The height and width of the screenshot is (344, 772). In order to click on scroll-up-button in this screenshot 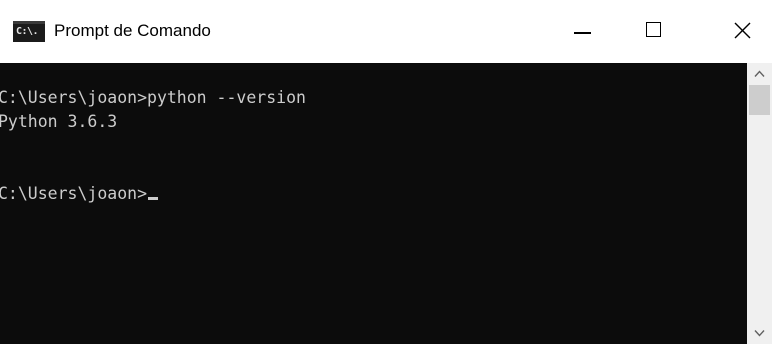, I will do `click(759, 74)`.